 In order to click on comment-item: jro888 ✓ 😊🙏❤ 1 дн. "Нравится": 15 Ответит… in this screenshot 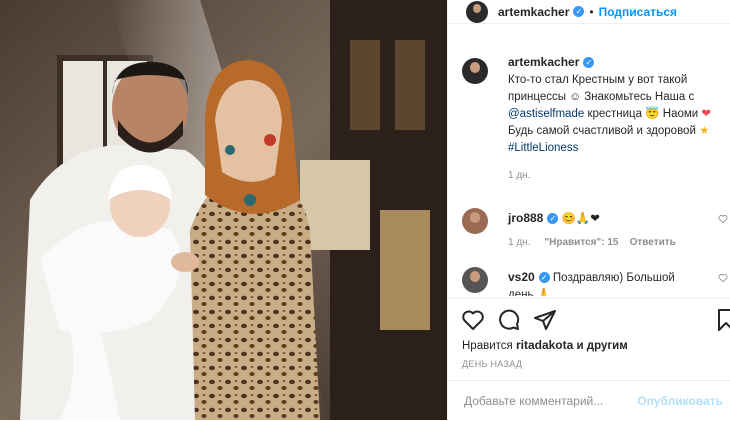, I will do `click(595, 228)`.